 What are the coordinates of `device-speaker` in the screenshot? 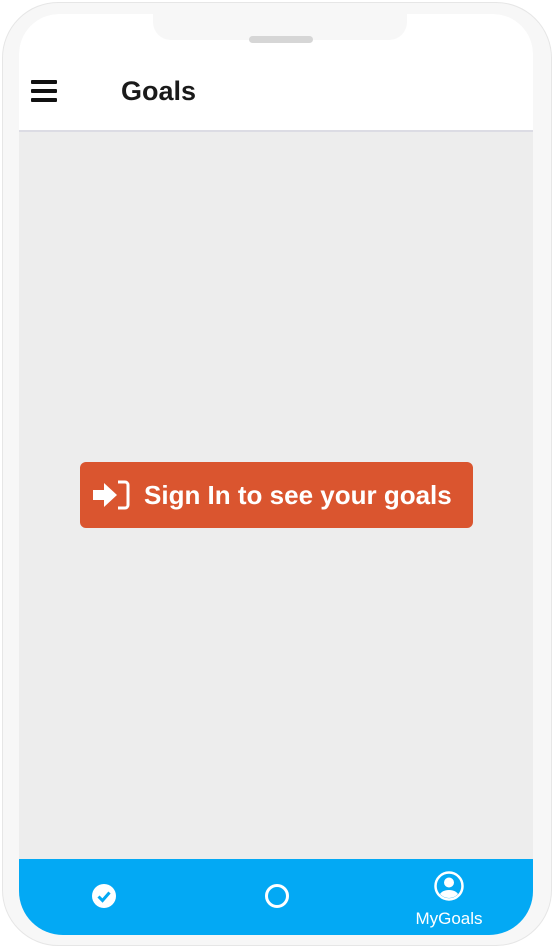 It's located at (281, 39).